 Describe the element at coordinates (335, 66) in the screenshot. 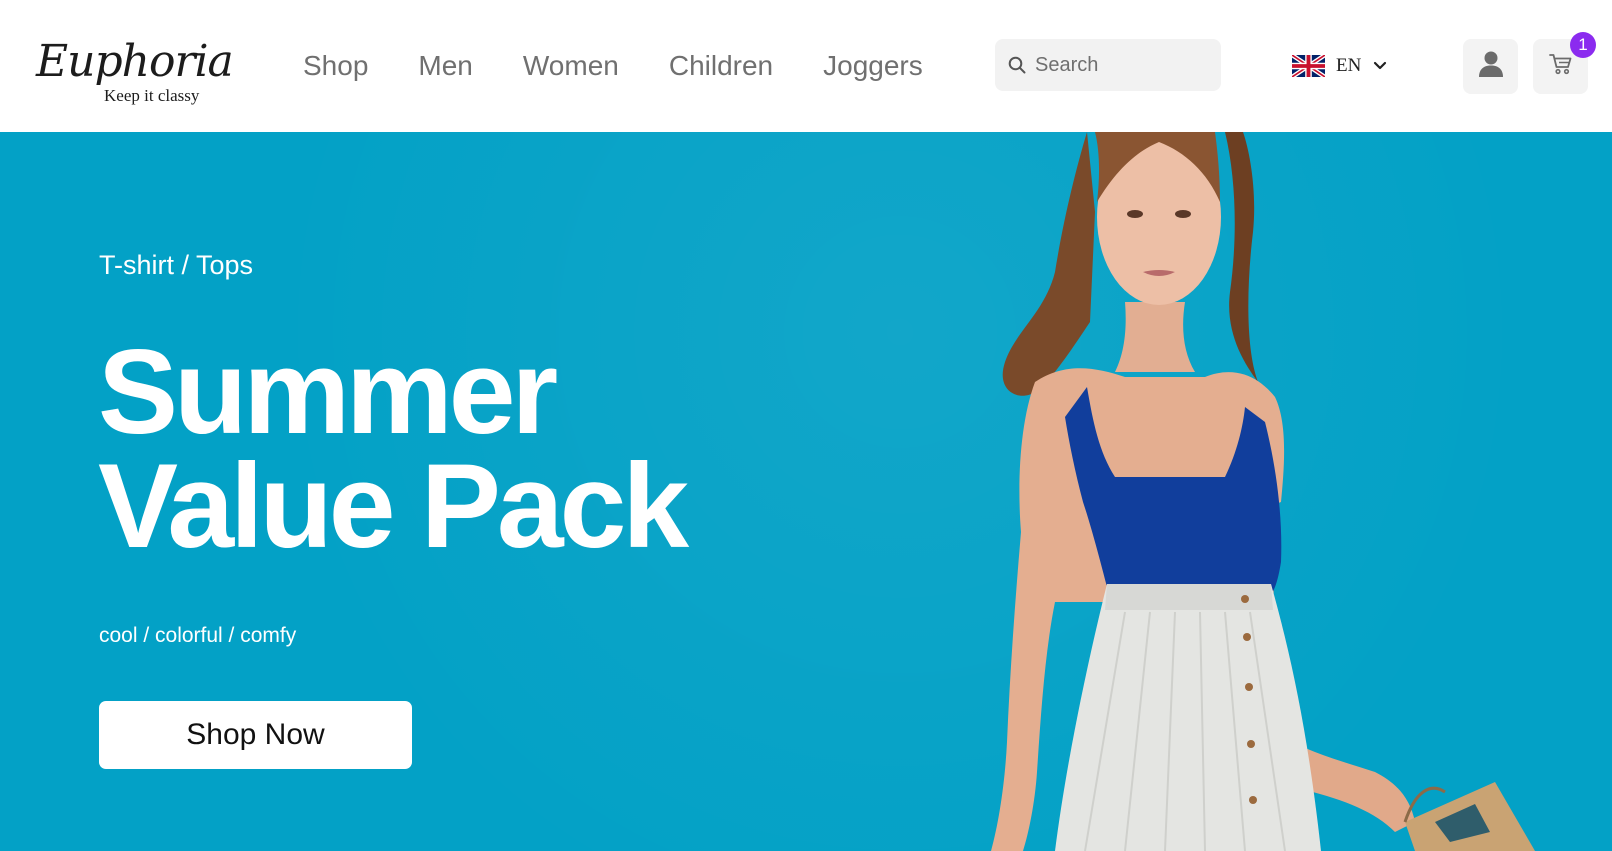

I see `nav-item-shop: Shop` at that location.